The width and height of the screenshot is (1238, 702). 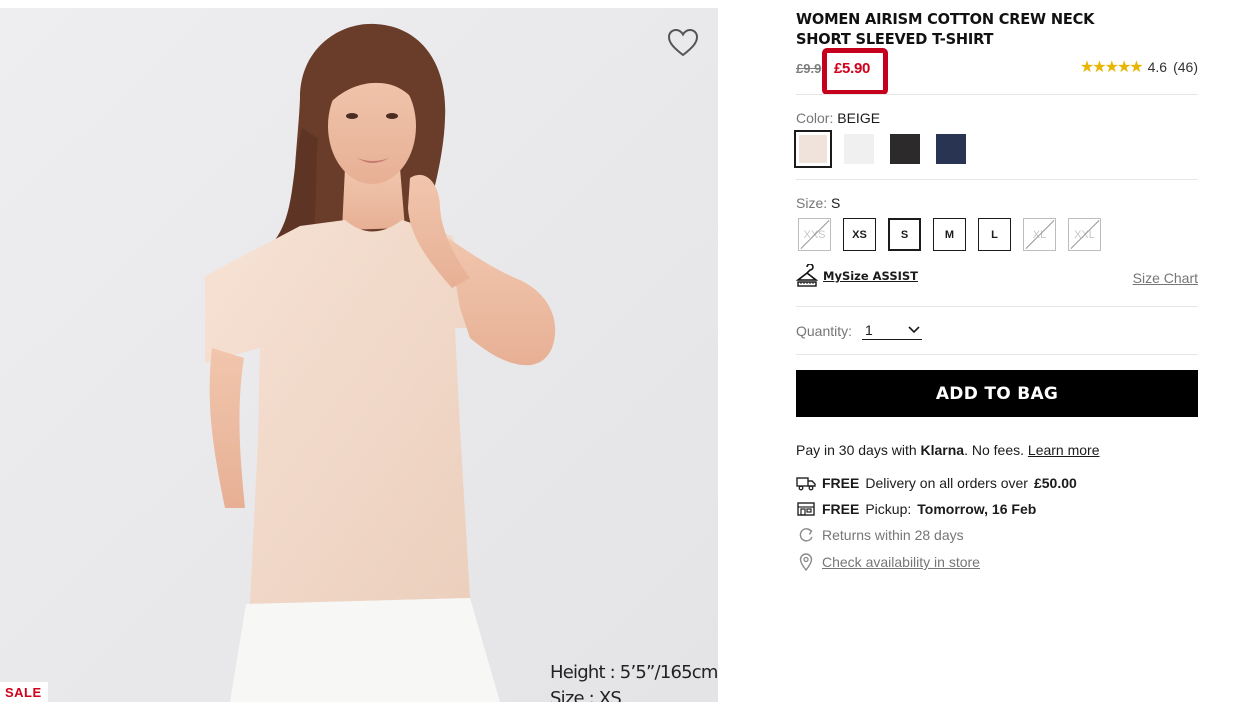 What do you see at coordinates (1185, 67) in the screenshot?
I see `review-count: (46)` at bounding box center [1185, 67].